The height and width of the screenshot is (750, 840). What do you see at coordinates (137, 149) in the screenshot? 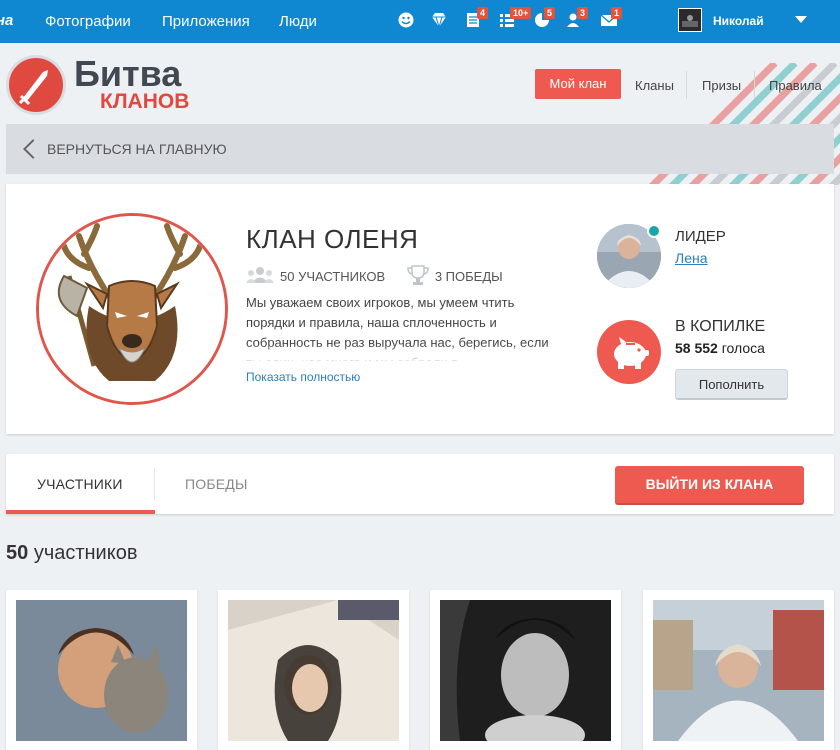
I see `back-label: ВЕРНУТЬСЯ НА ГЛАВНУЮ` at bounding box center [137, 149].